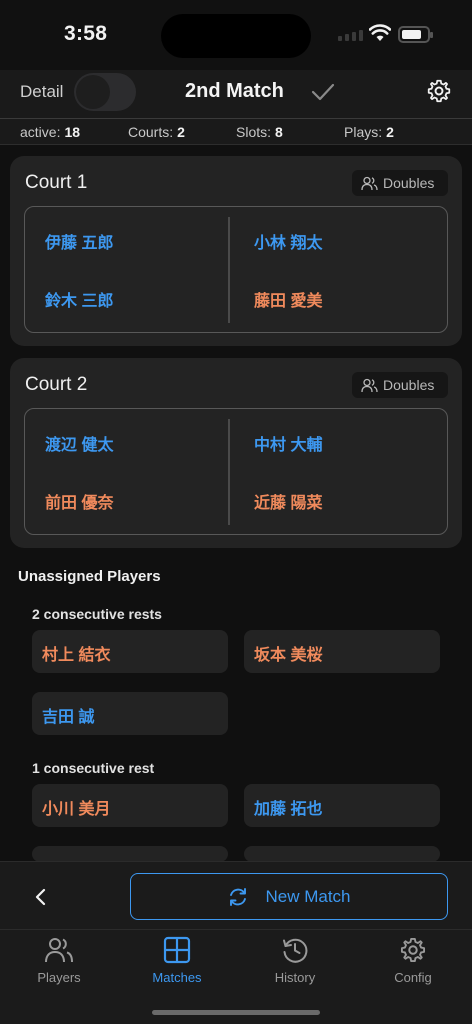 Image resolution: width=472 pixels, height=1024 pixels. What do you see at coordinates (79, 299) in the screenshot?
I see `player-name: 鈴木 三郎` at bounding box center [79, 299].